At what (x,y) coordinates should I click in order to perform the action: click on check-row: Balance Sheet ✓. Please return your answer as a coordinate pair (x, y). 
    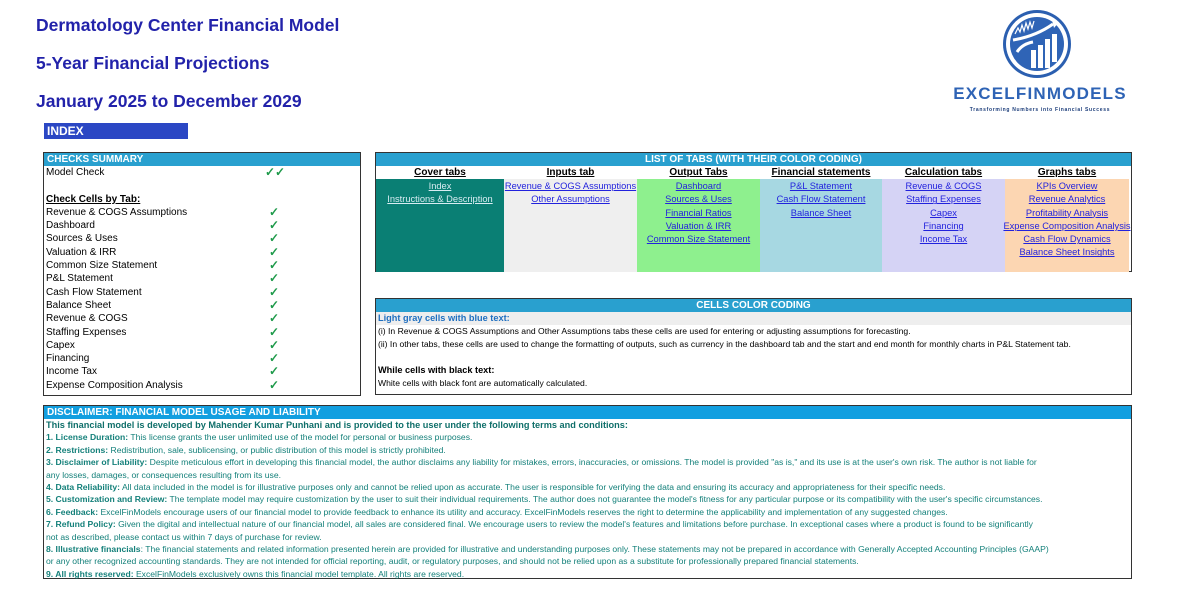
    Looking at the image, I should click on (202, 305).